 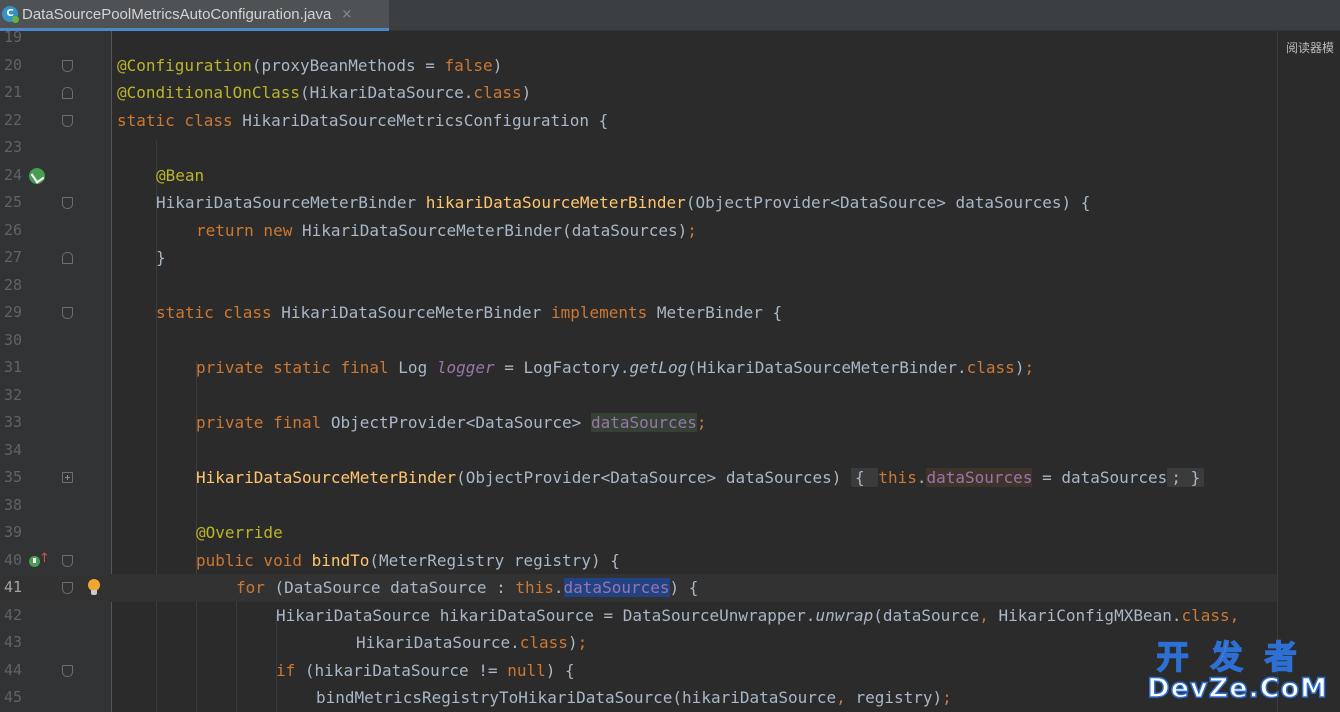 I want to click on code-line: 43 HikariDataSource.class);, so click(x=670, y=643).